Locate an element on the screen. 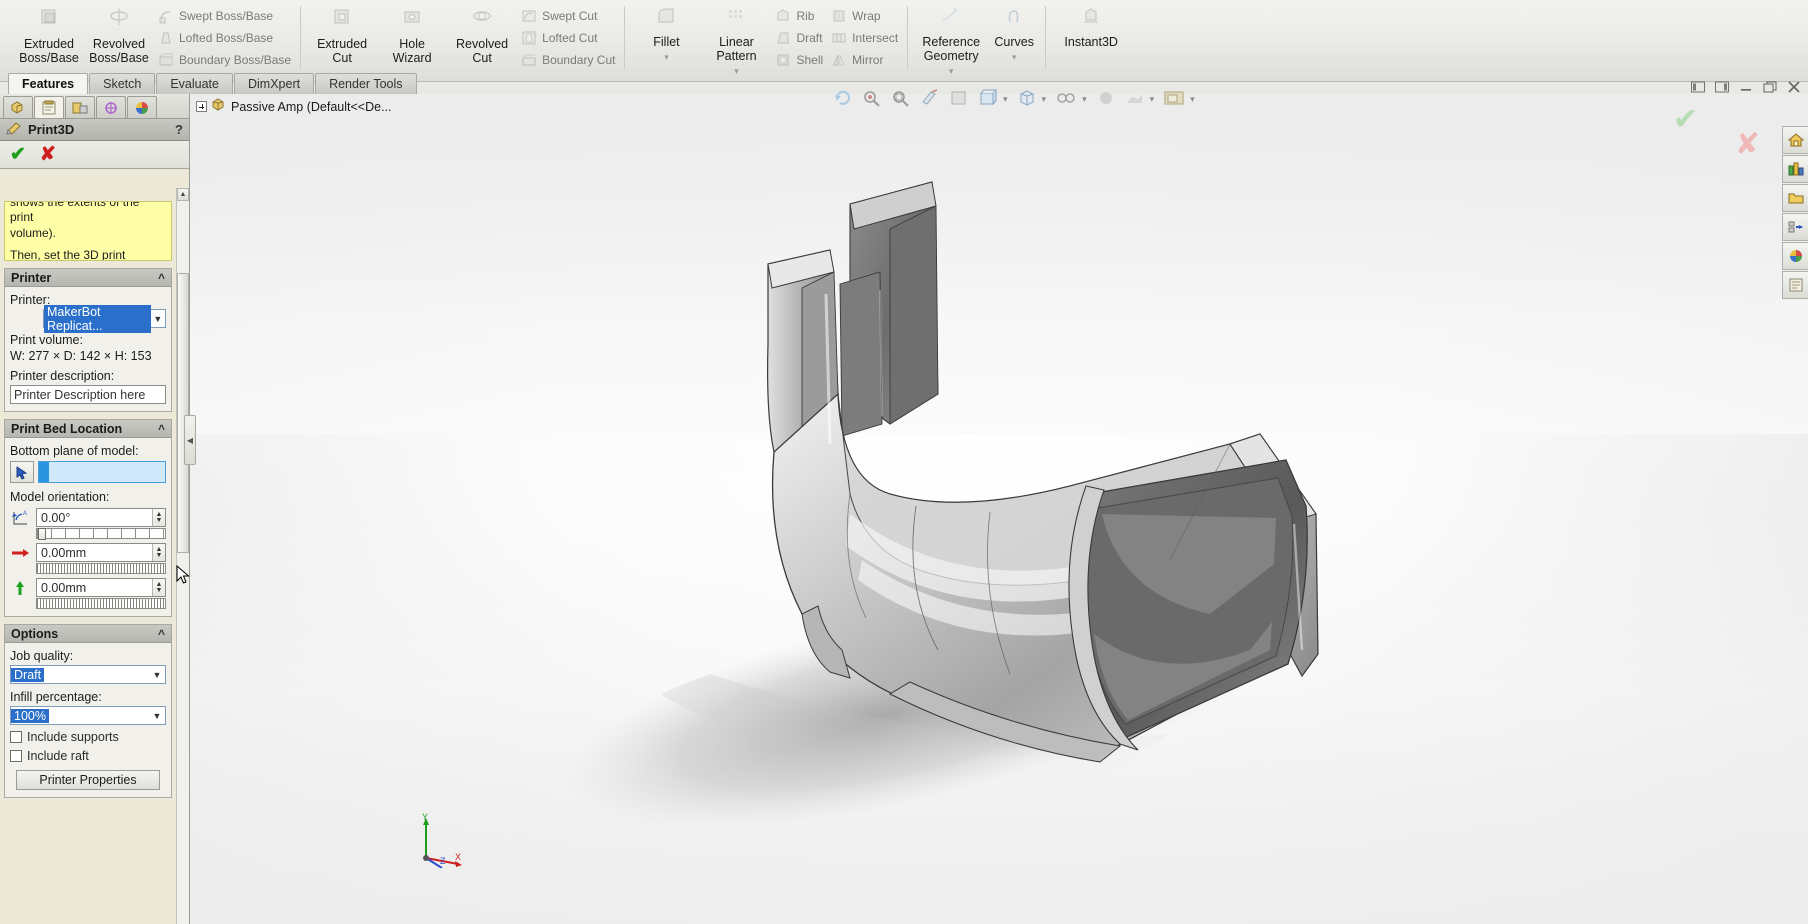 The height and width of the screenshot is (924, 1808). view-settings-icon is located at coordinates (1135, 99).